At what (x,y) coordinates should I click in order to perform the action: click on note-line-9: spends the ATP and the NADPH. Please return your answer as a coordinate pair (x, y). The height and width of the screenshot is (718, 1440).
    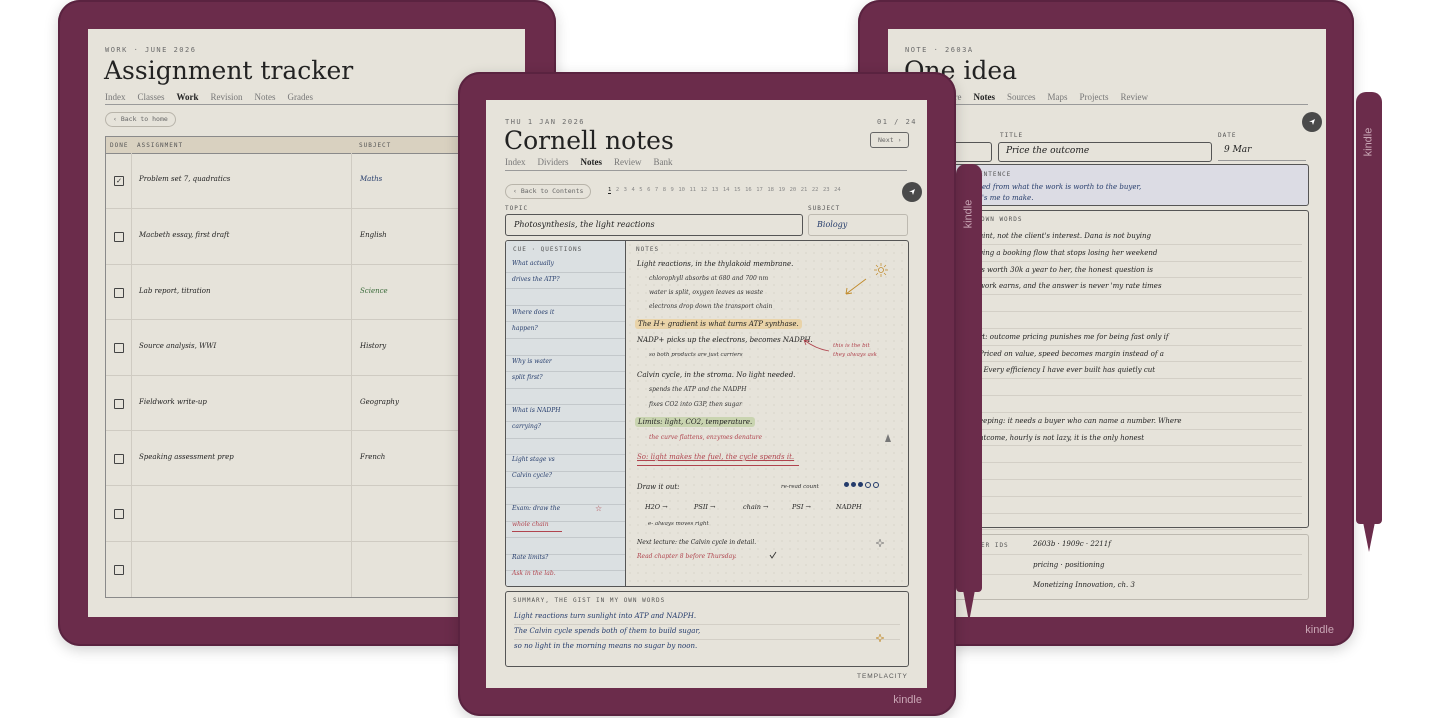
    Looking at the image, I should click on (698, 389).